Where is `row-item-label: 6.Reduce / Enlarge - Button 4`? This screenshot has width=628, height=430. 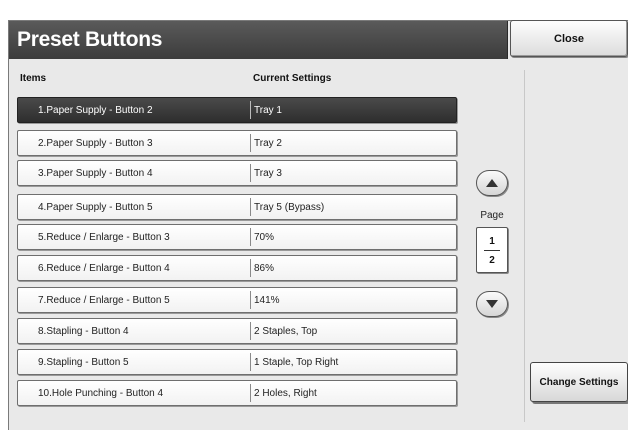
row-item-label: 6.Reduce / Enlarge - Button 4 is located at coordinates (104, 268).